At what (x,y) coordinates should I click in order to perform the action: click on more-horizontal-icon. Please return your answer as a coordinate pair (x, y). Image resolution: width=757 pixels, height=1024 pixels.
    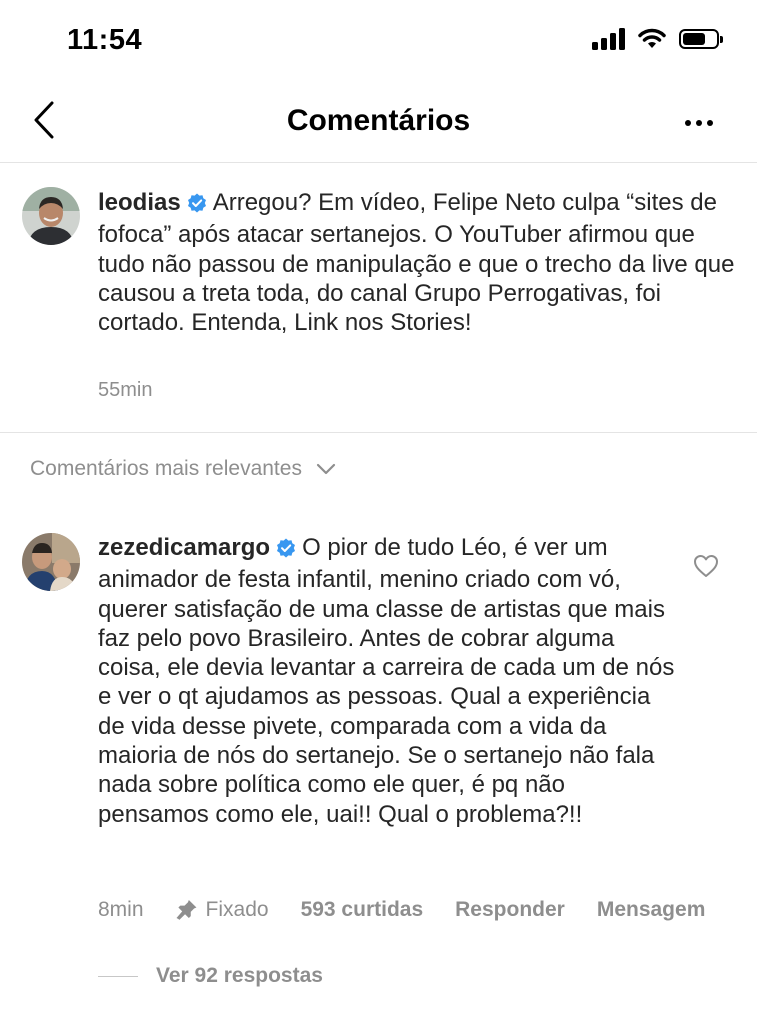
    Looking at the image, I should click on (699, 123).